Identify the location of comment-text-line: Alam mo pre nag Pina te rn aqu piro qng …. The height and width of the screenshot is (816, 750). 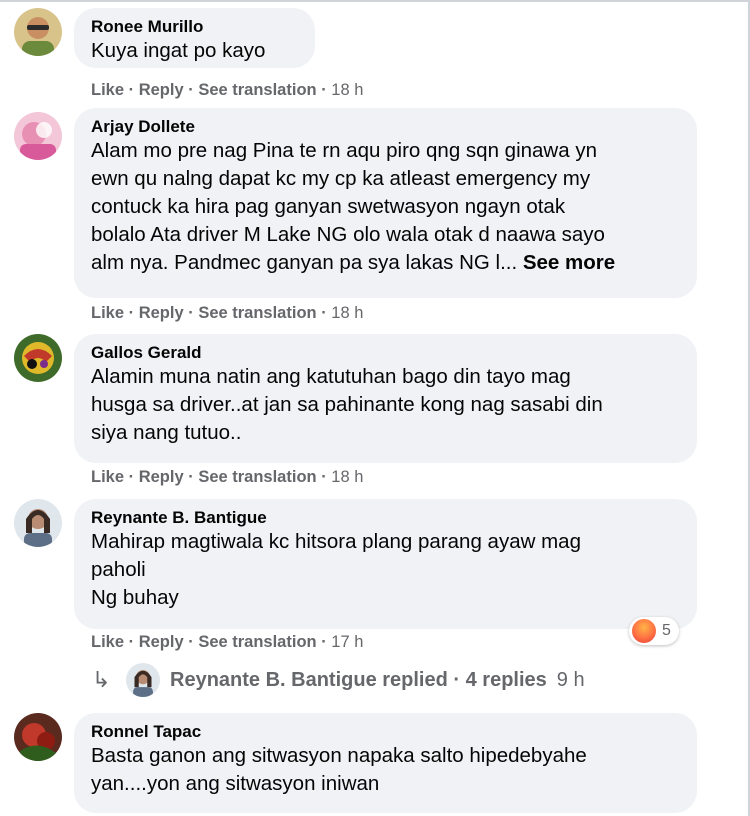
(344, 150).